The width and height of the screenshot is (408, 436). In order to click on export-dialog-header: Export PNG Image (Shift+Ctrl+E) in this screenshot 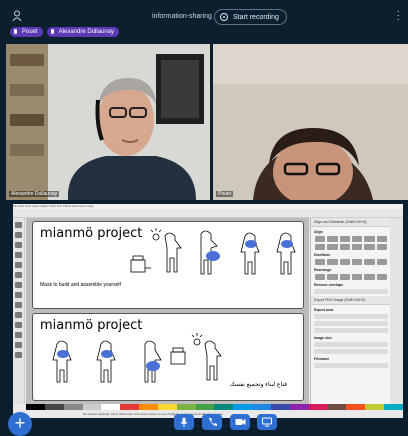, I will do `click(351, 300)`.